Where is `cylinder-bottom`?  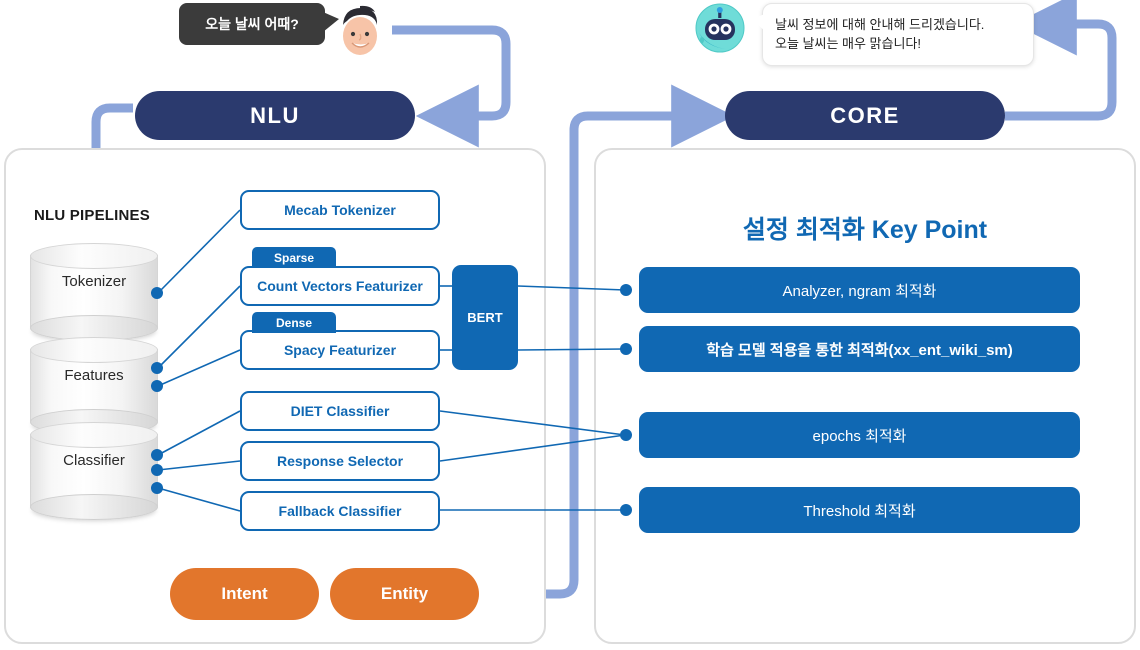 cylinder-bottom is located at coordinates (94, 507).